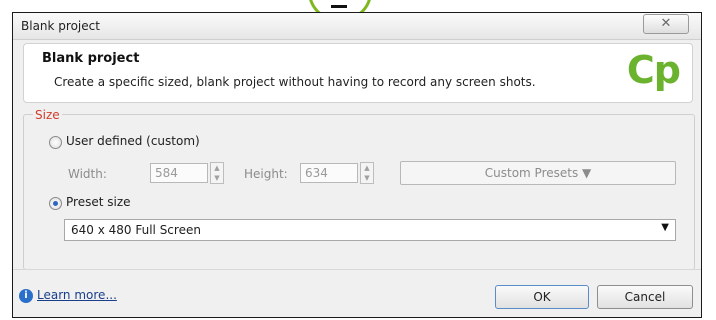 The height and width of the screenshot is (320, 716). What do you see at coordinates (60, 26) in the screenshot?
I see `window-title: Blank project` at bounding box center [60, 26].